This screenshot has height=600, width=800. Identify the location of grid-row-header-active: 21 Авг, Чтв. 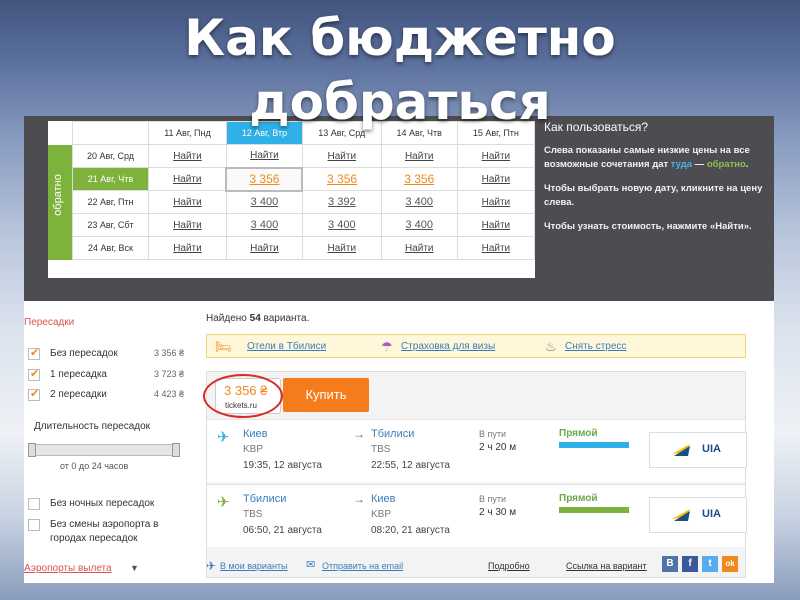
(110, 179).